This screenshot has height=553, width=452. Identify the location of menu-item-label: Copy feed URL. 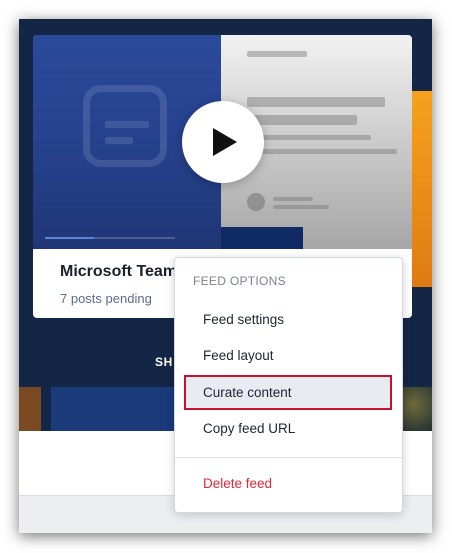
(249, 428).